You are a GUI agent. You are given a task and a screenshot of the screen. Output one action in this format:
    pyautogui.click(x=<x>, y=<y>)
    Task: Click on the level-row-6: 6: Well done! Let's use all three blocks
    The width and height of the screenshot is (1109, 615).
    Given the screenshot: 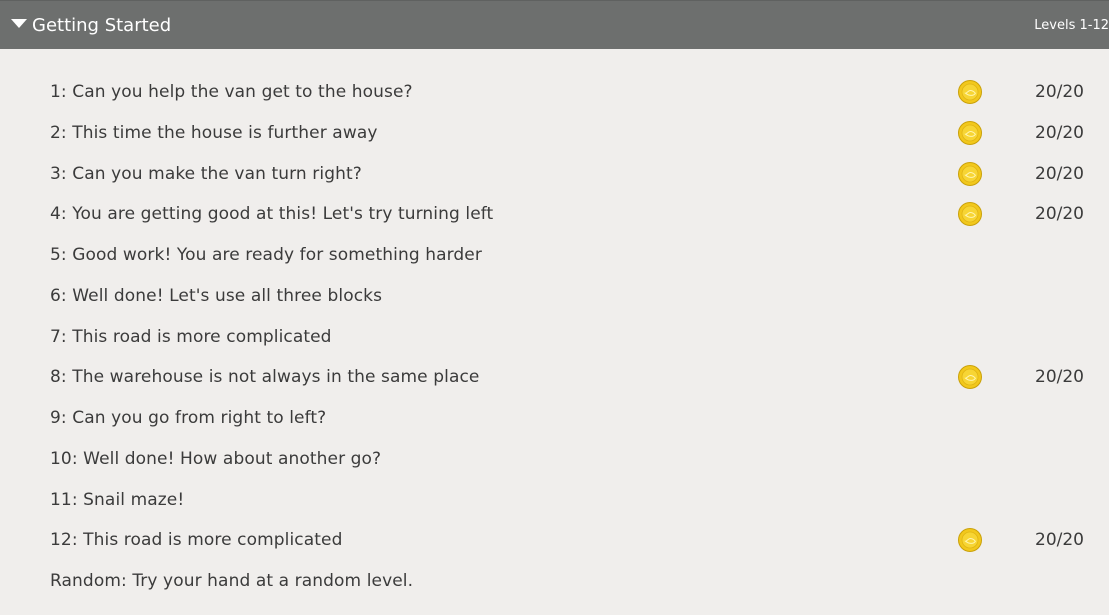 What is the action you would take?
    pyautogui.click(x=554, y=296)
    